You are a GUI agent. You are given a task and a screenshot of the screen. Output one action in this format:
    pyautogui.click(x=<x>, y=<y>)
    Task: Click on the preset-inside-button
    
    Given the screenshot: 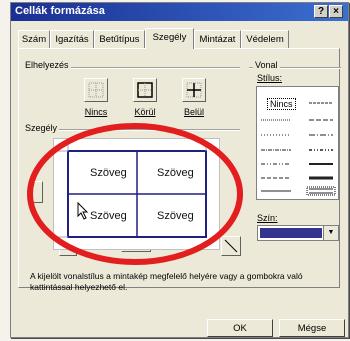 What is the action you would take?
    pyautogui.click(x=194, y=90)
    